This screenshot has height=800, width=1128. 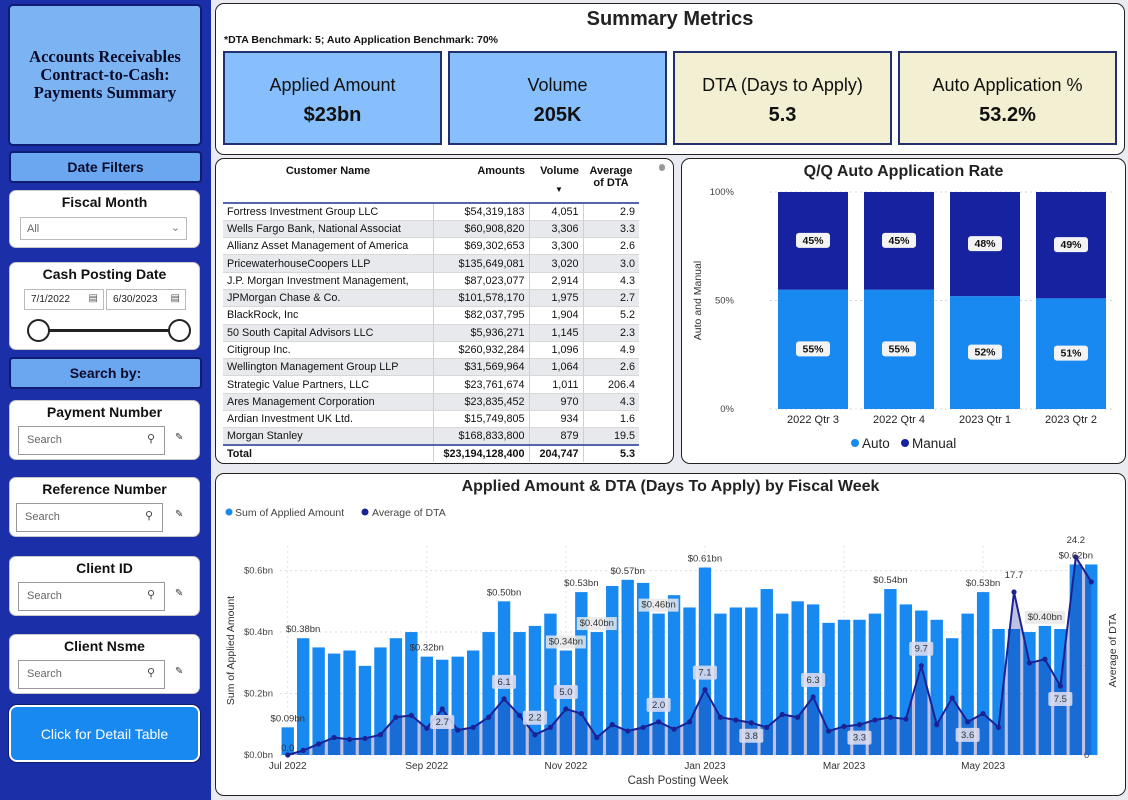 I want to click on payment-number-input: Search ⚲, so click(x=91, y=440).